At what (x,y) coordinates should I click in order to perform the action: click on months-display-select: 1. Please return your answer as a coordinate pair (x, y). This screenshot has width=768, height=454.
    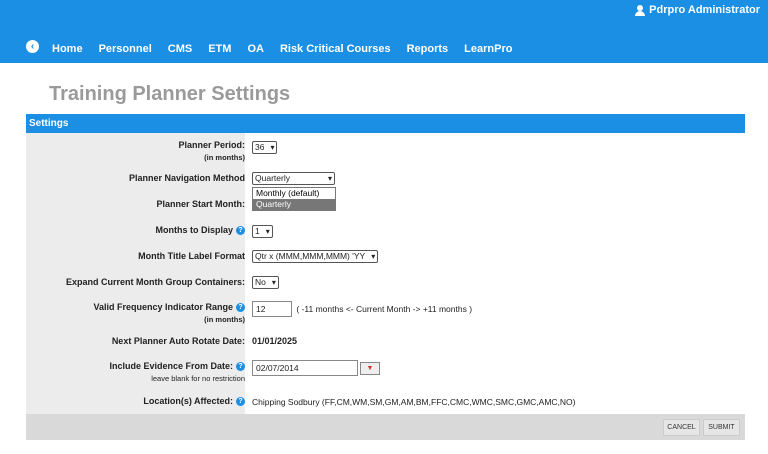
    Looking at the image, I should click on (262, 231).